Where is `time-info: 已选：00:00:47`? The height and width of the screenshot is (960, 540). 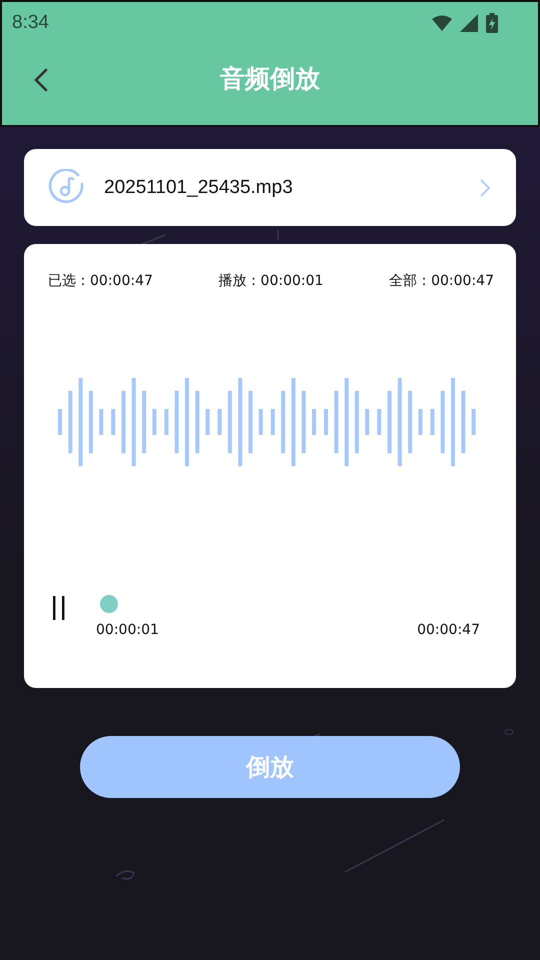
time-info: 已选：00:00:47 is located at coordinates (100, 281).